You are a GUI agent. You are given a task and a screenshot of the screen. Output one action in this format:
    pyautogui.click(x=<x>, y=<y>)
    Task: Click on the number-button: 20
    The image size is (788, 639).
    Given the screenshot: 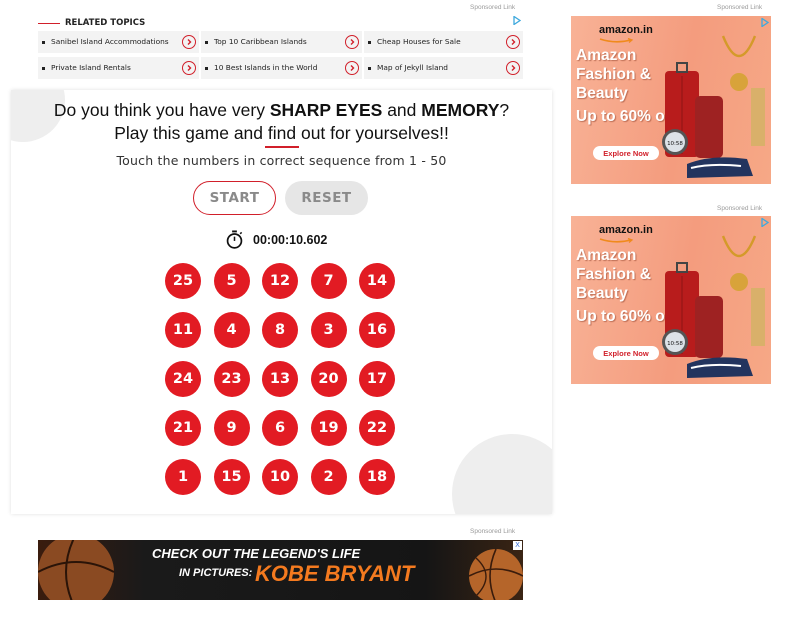 What is the action you would take?
    pyautogui.click(x=328, y=379)
    